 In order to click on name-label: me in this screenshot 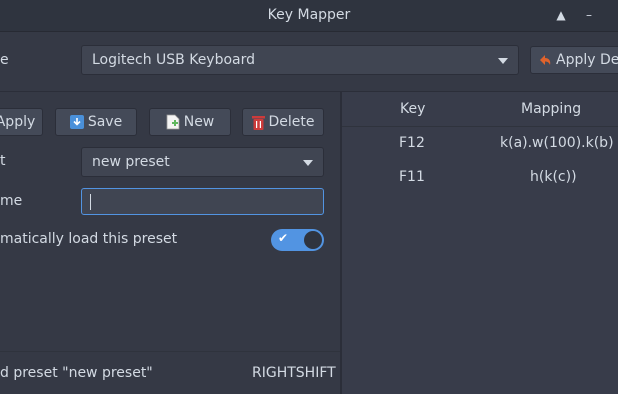, I will do `click(11, 201)`.